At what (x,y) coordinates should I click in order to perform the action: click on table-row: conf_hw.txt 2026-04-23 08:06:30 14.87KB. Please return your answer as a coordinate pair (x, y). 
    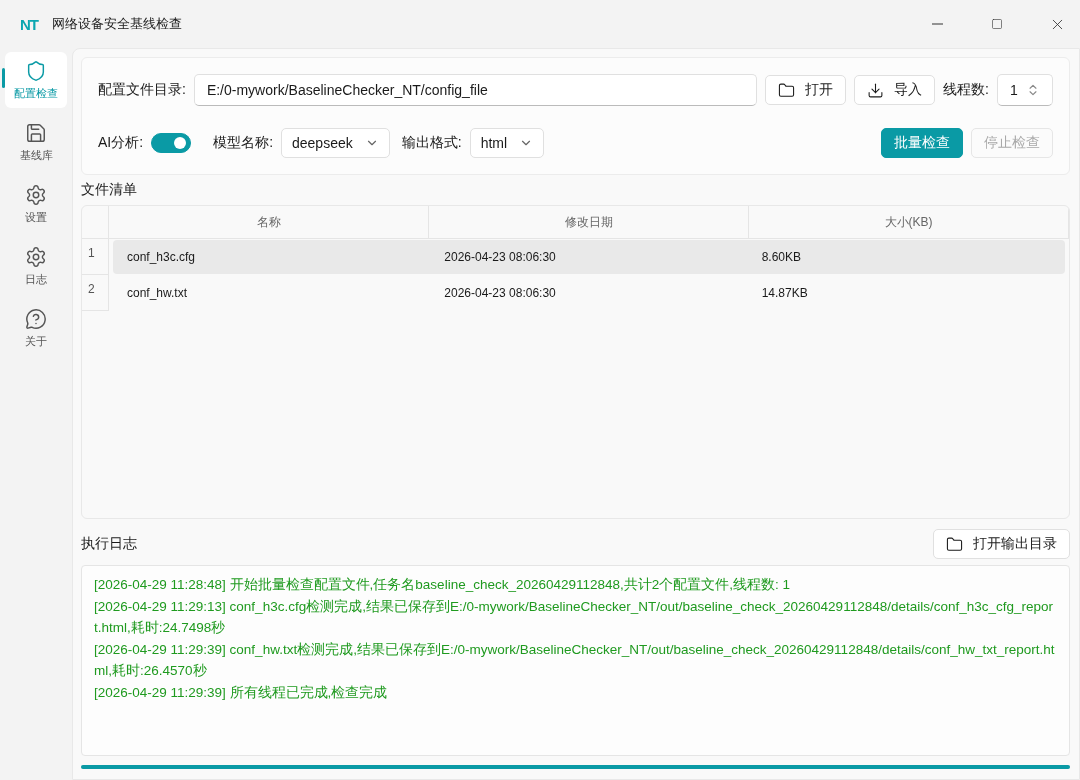
    Looking at the image, I should click on (589, 293).